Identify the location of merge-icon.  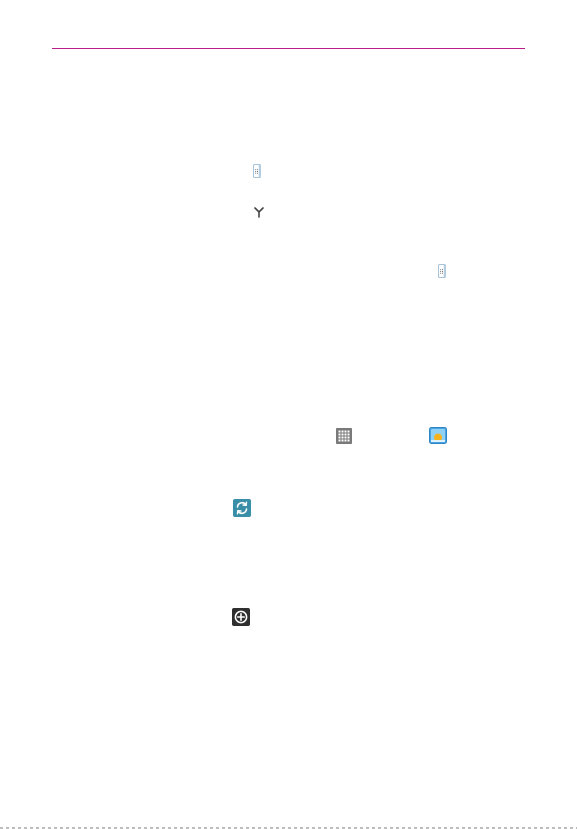
(259, 212).